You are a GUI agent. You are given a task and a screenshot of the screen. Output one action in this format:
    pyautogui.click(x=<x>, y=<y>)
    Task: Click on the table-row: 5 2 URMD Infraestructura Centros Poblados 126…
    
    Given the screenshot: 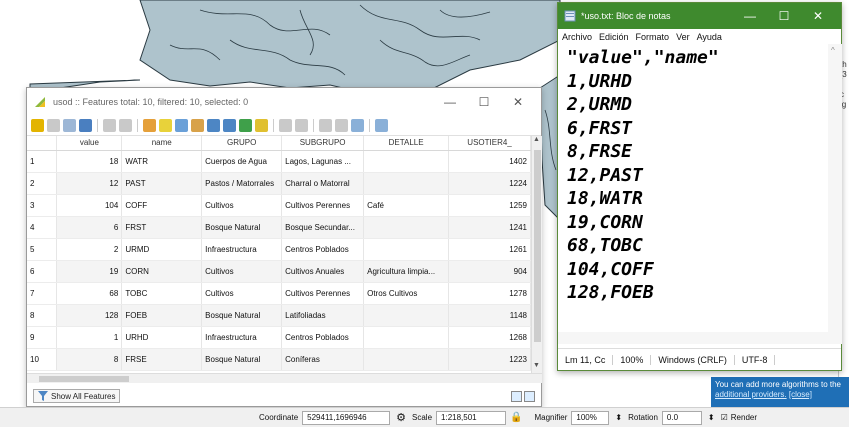 What is the action you would take?
    pyautogui.click(x=279, y=249)
    